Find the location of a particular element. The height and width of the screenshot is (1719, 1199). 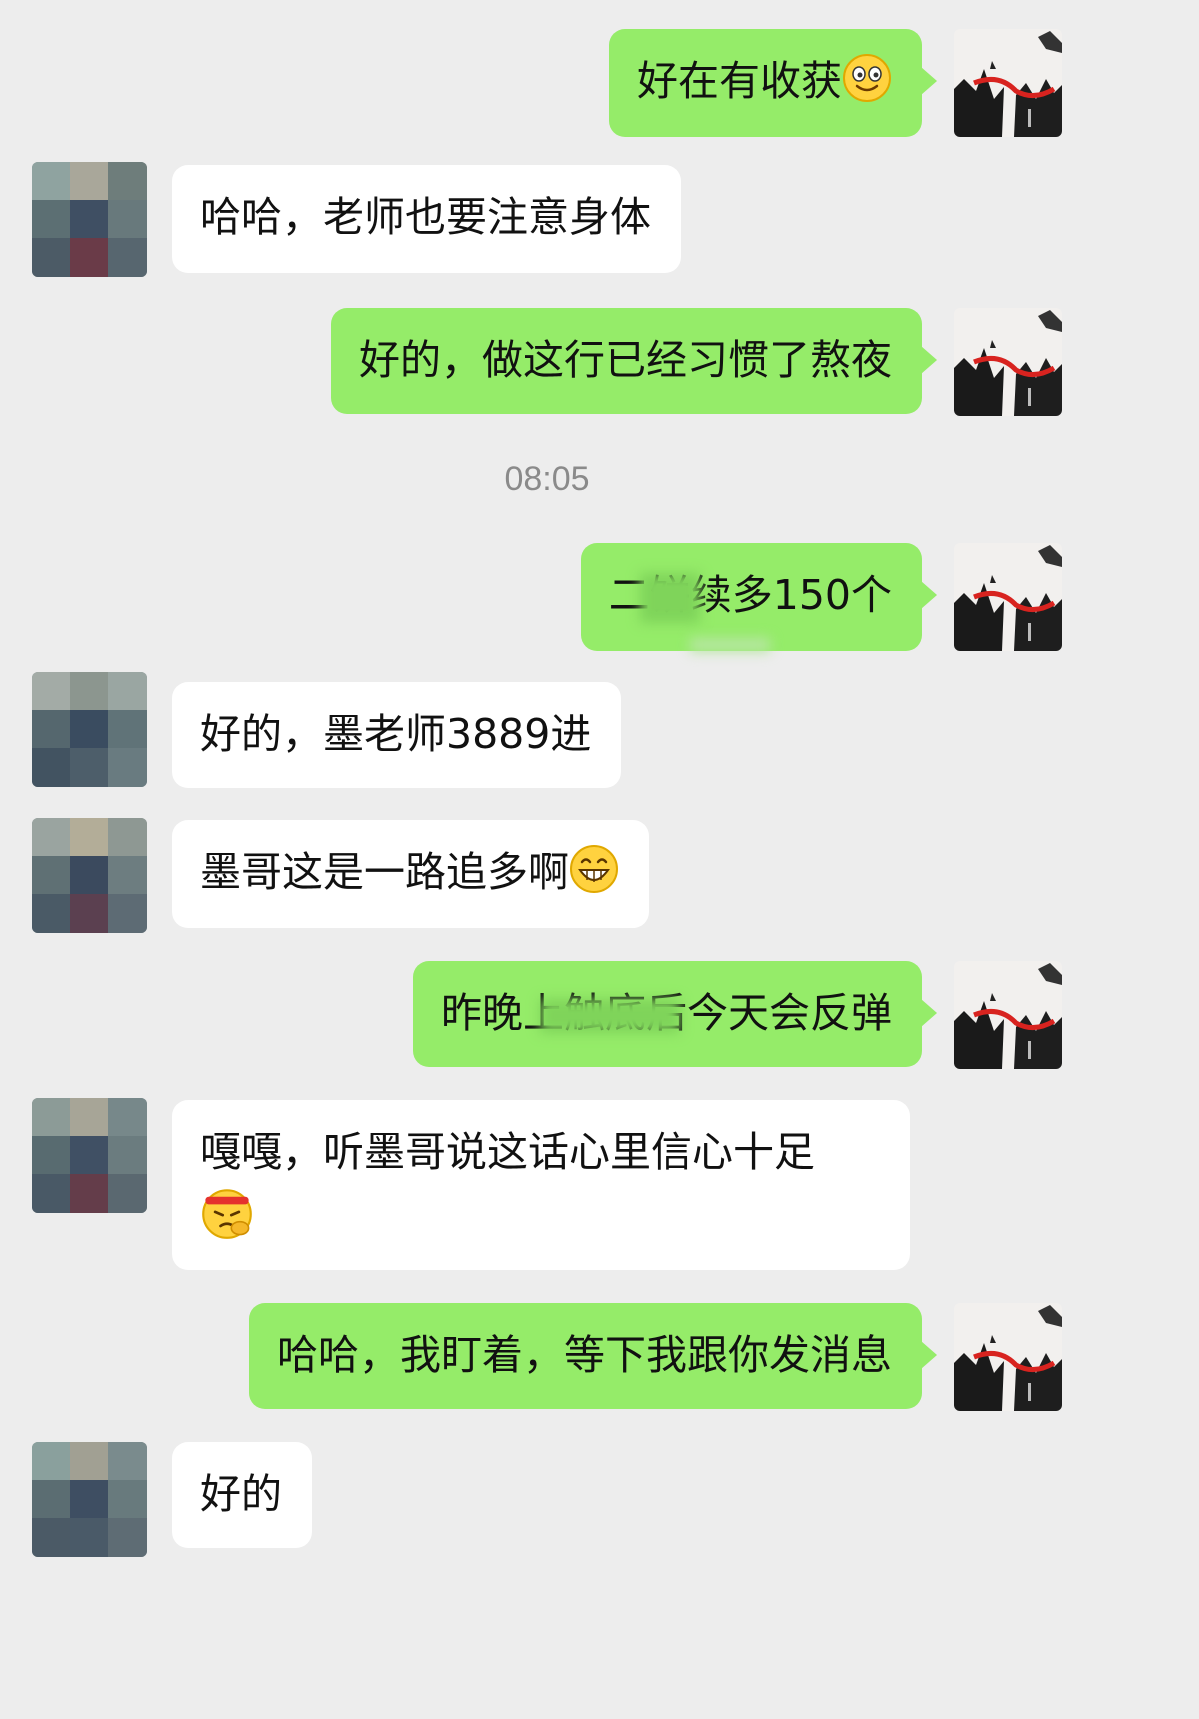

message-bubble-sent: 好在有收获 is located at coordinates (773, 83).